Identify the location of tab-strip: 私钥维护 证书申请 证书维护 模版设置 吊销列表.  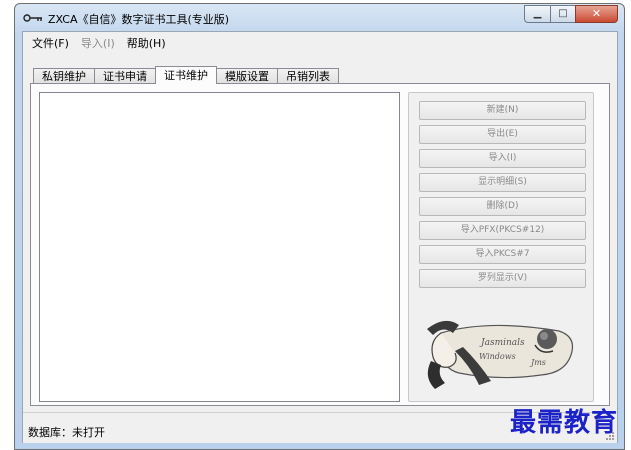
(186, 75).